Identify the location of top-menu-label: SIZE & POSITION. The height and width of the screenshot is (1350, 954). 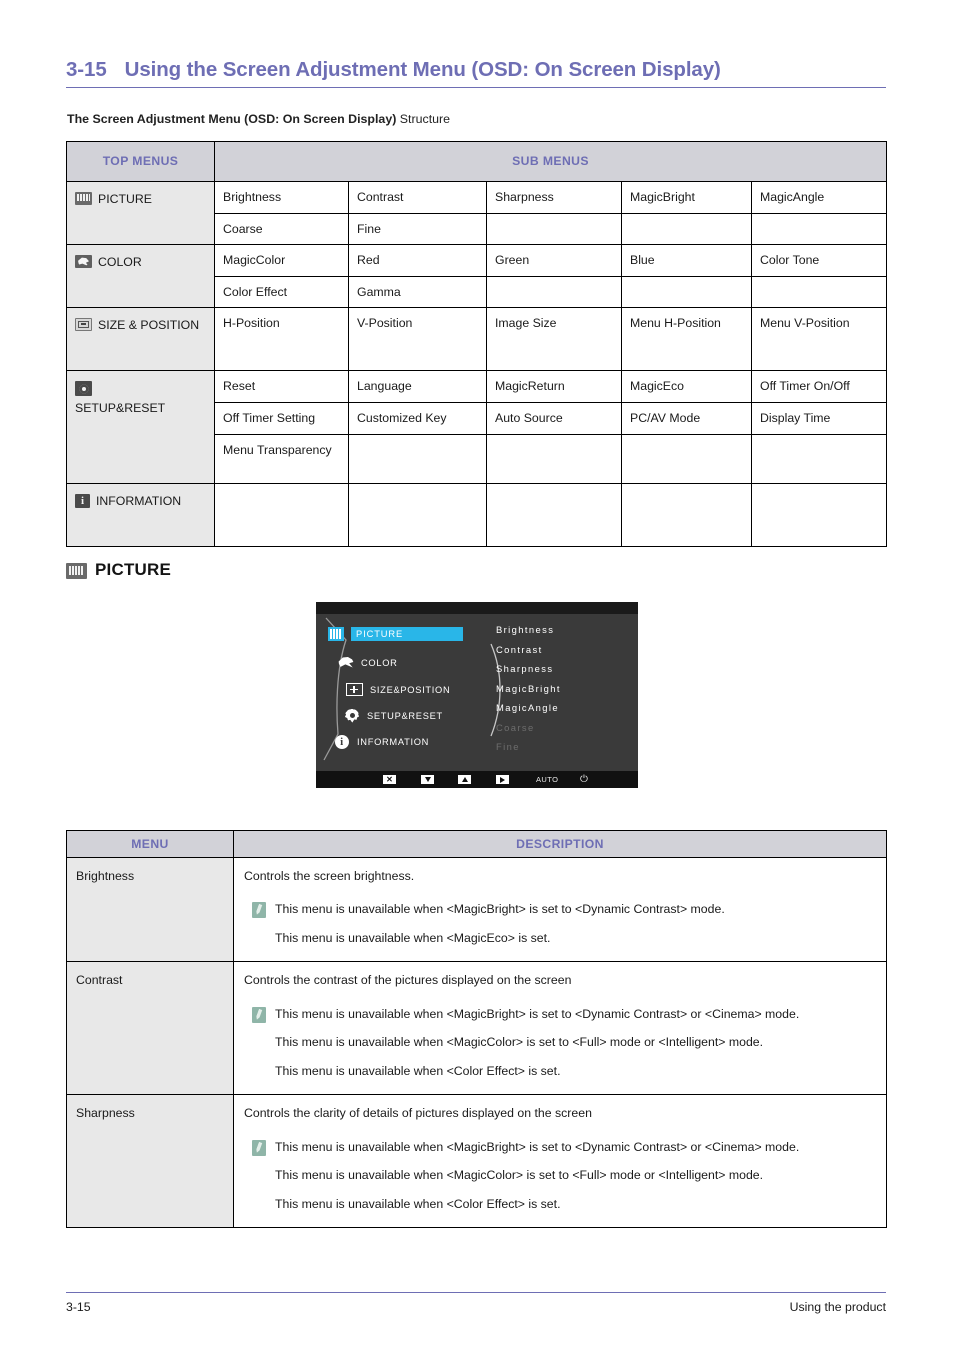
(149, 325).